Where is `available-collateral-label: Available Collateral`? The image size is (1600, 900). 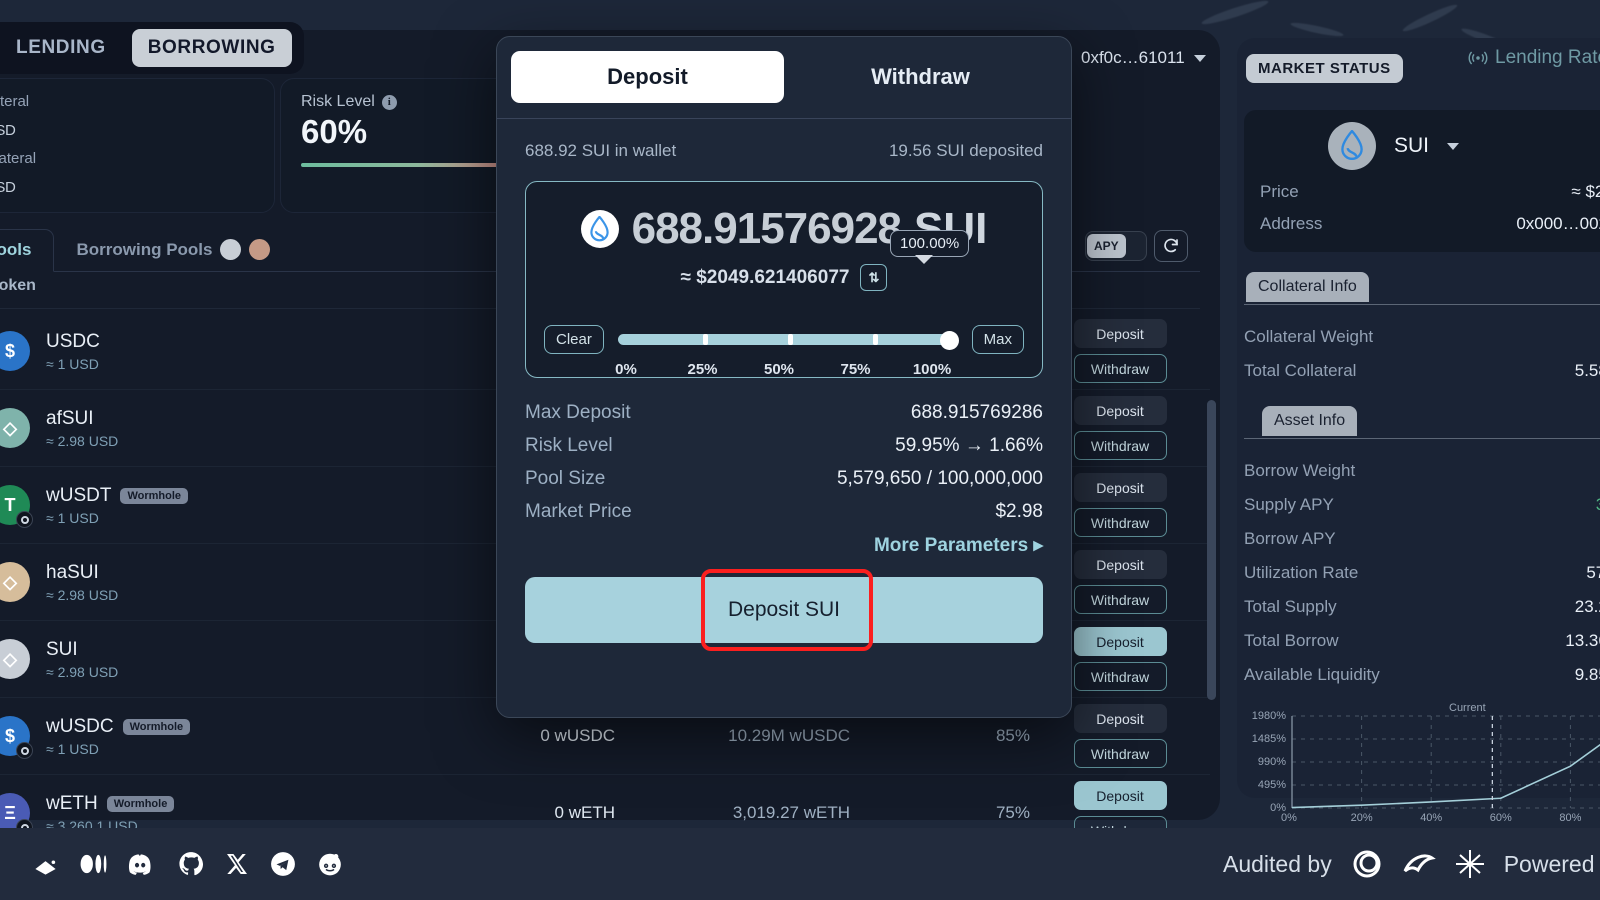 available-collateral-label: Available Collateral is located at coordinates (15, 101).